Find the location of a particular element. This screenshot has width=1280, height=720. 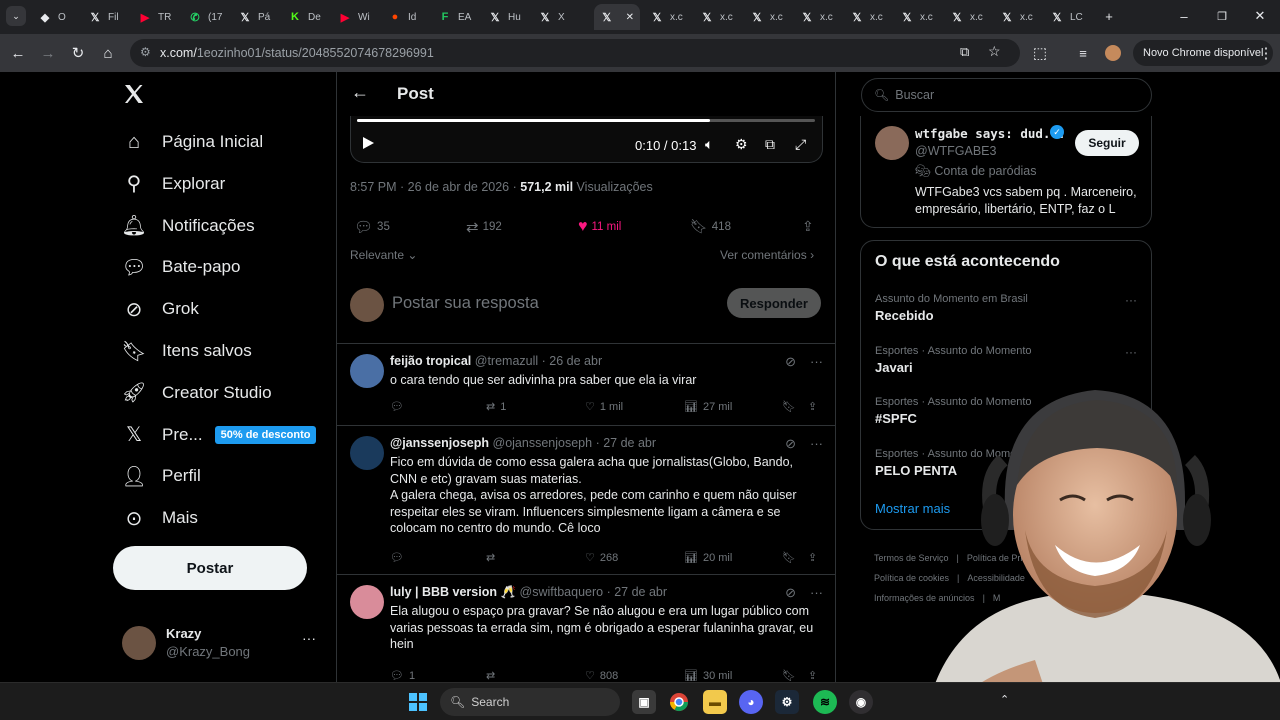

repost-action: ⇄ 192 is located at coordinates (484, 227).